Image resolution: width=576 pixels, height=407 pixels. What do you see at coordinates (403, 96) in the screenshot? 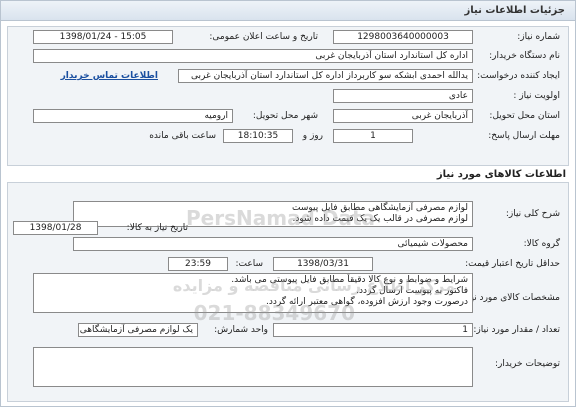
I see `priority-field: عادی` at bounding box center [403, 96].